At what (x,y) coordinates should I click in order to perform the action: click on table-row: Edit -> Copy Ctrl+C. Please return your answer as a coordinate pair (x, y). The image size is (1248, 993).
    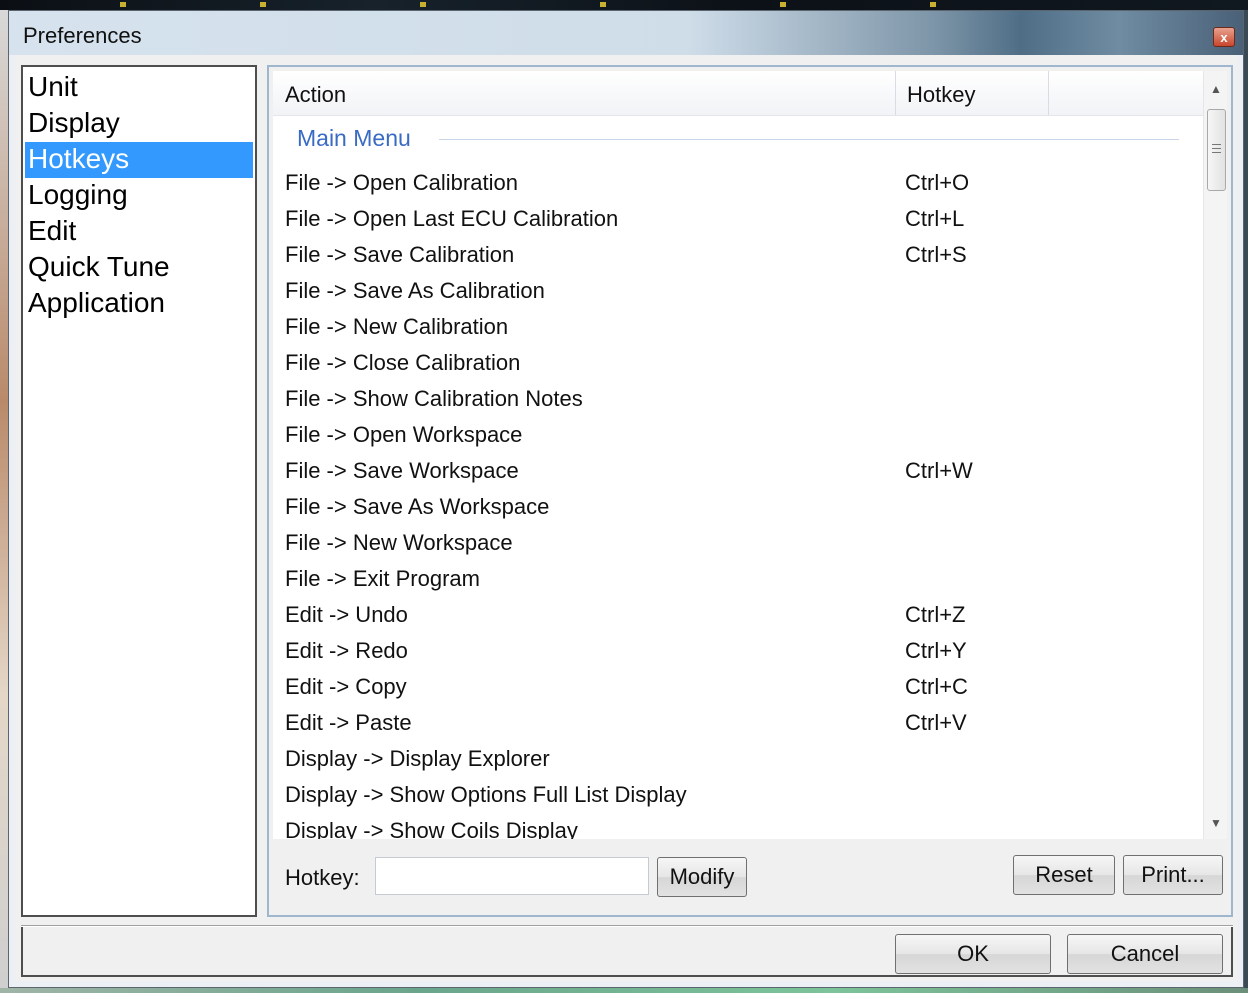
    Looking at the image, I should click on (738, 687).